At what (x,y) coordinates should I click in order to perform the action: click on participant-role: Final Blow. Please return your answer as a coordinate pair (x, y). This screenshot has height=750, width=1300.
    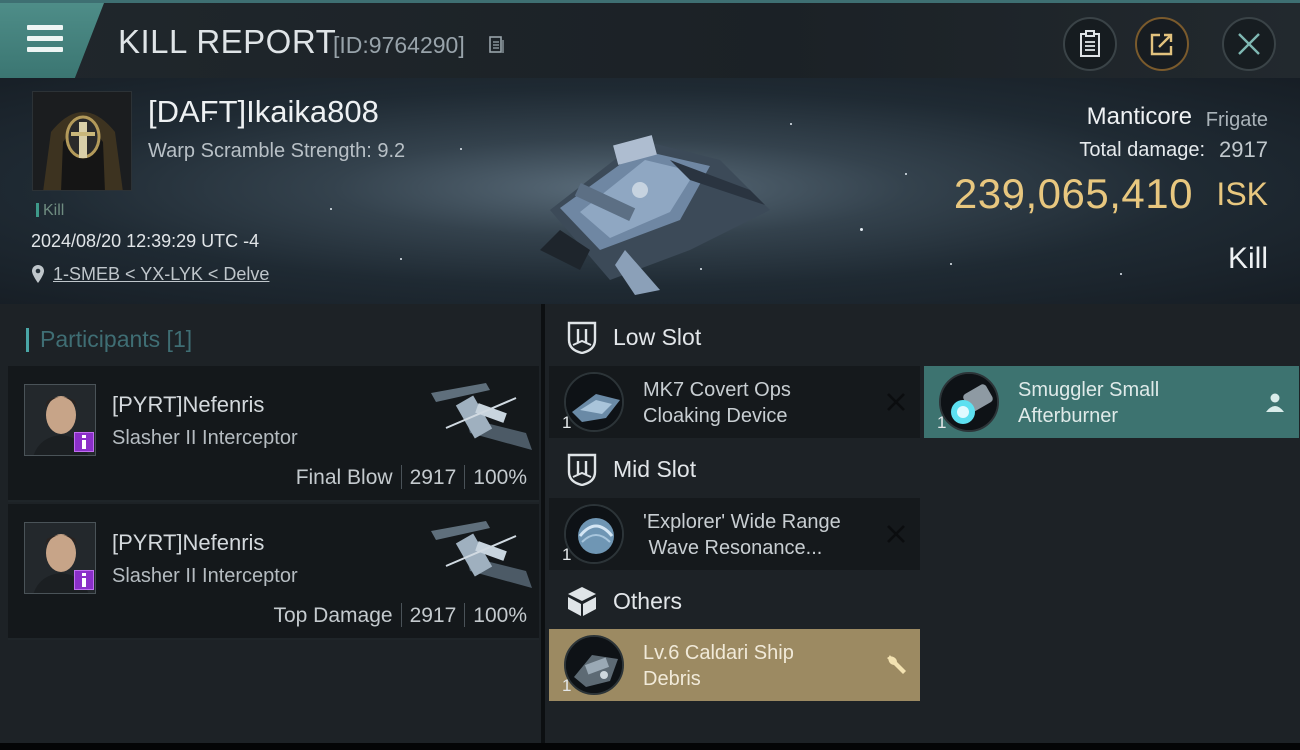
    Looking at the image, I should click on (344, 477).